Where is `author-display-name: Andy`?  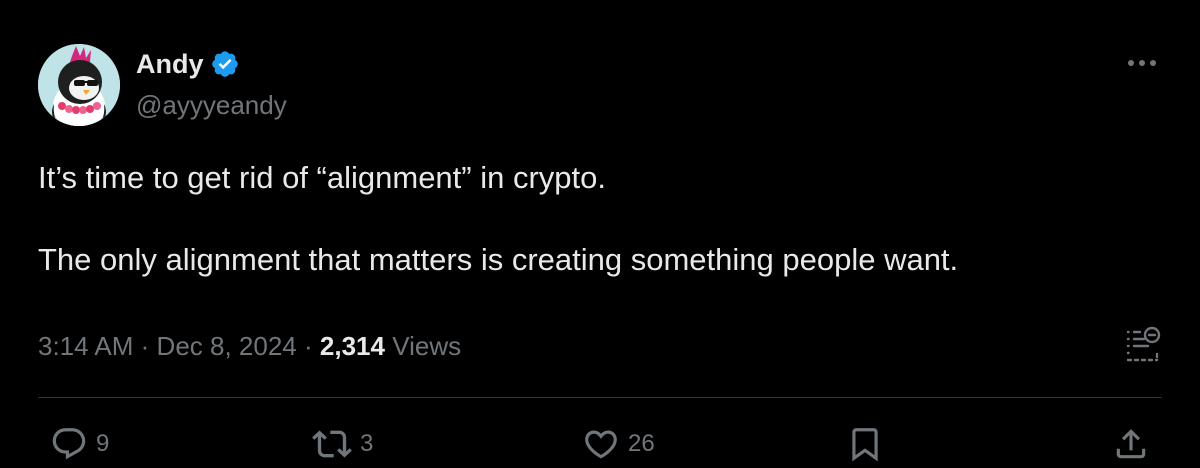 author-display-name: Andy is located at coordinates (170, 64).